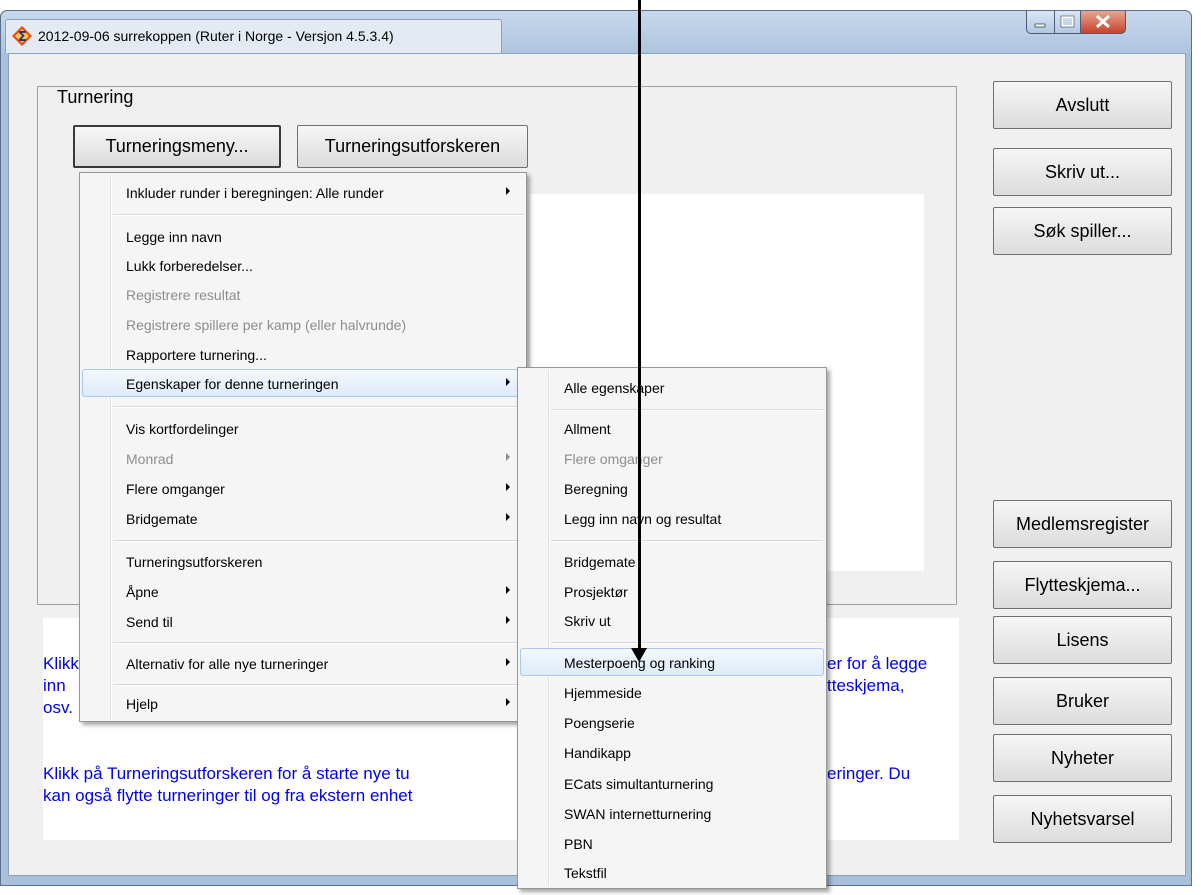 The height and width of the screenshot is (895, 1201). Describe the element at coordinates (672, 843) in the screenshot. I see `submenu-item-pbn: PBN` at that location.